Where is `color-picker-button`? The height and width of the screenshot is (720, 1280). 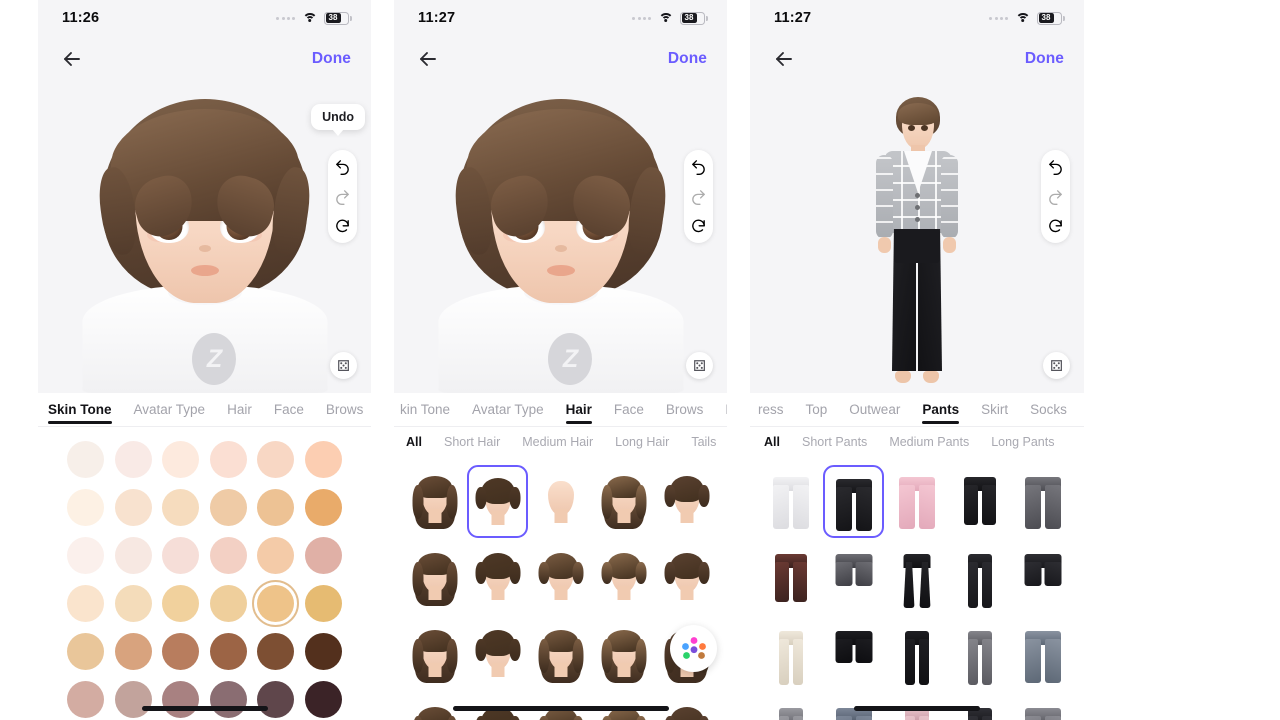
color-picker-button is located at coordinates (693, 648).